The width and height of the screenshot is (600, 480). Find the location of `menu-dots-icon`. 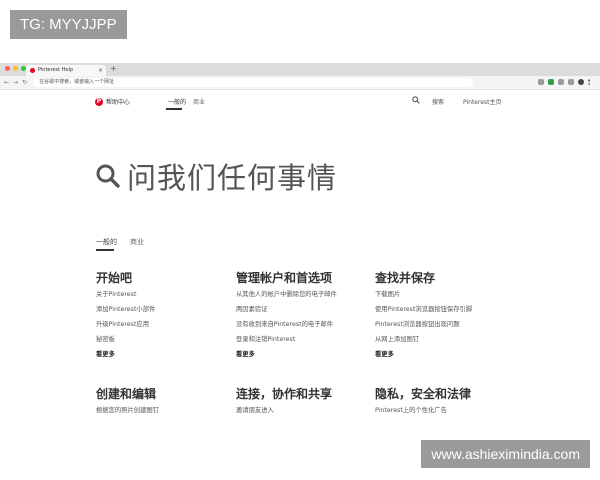

menu-dots-icon is located at coordinates (590, 82).